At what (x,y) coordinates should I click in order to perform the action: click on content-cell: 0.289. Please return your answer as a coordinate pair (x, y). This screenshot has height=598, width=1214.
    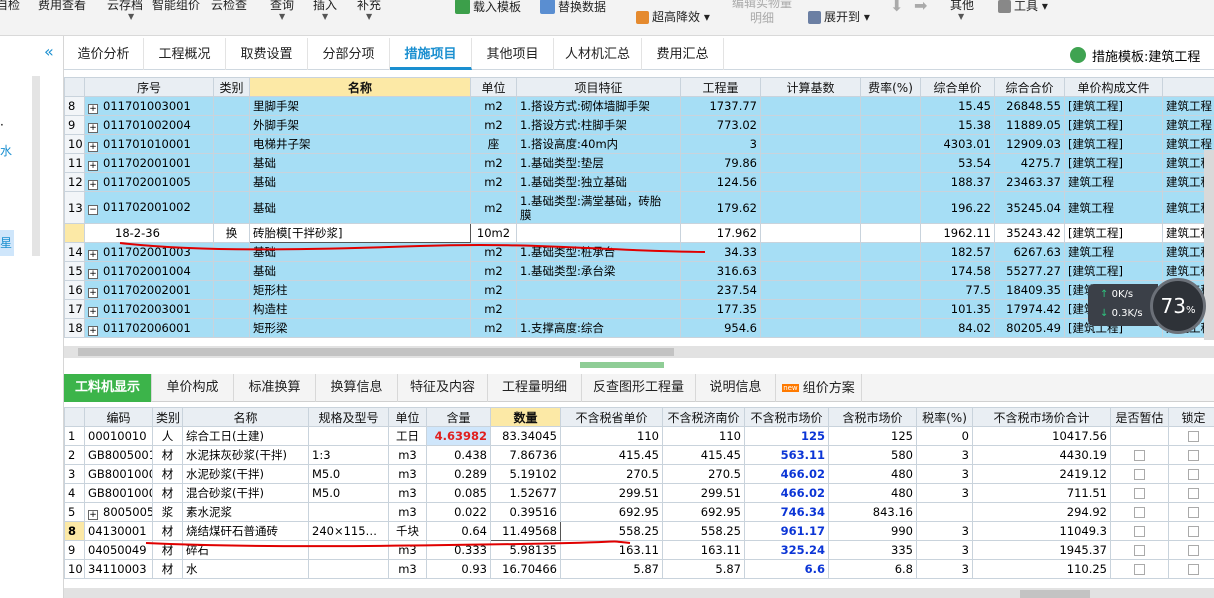
    Looking at the image, I should click on (458, 474).